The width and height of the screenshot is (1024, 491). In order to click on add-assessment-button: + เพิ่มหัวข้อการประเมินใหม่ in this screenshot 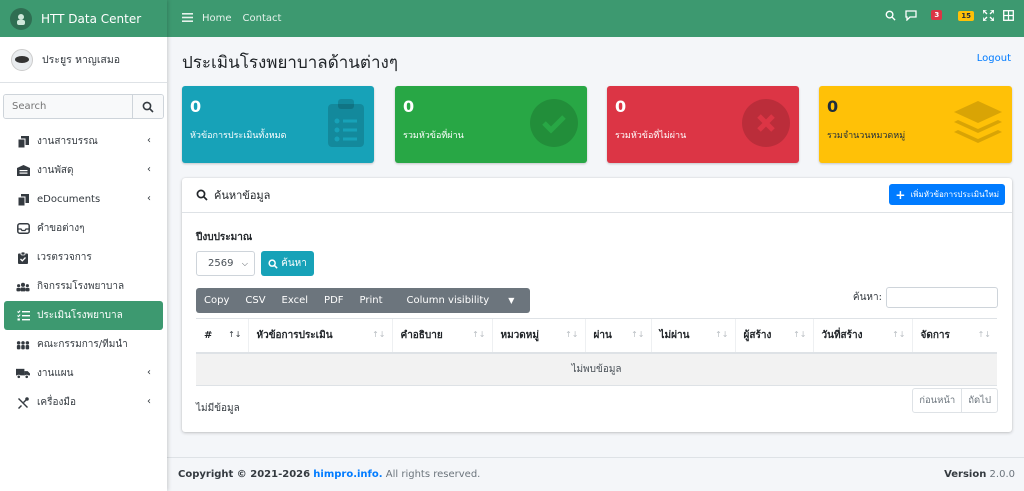, I will do `click(947, 194)`.